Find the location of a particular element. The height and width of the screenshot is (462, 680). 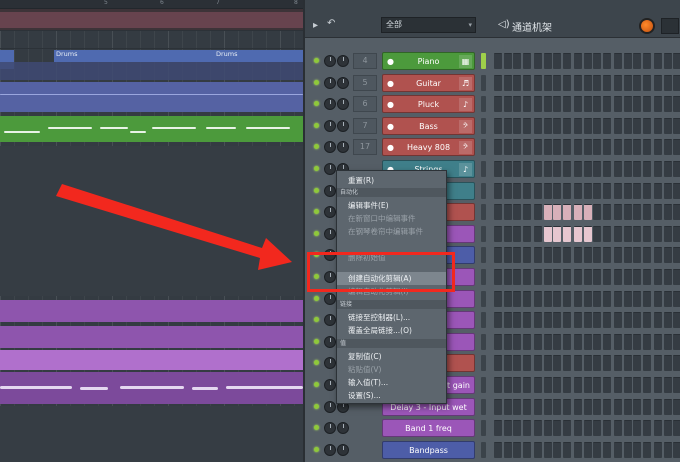

mixer-track-number: 7 is located at coordinates (365, 125).